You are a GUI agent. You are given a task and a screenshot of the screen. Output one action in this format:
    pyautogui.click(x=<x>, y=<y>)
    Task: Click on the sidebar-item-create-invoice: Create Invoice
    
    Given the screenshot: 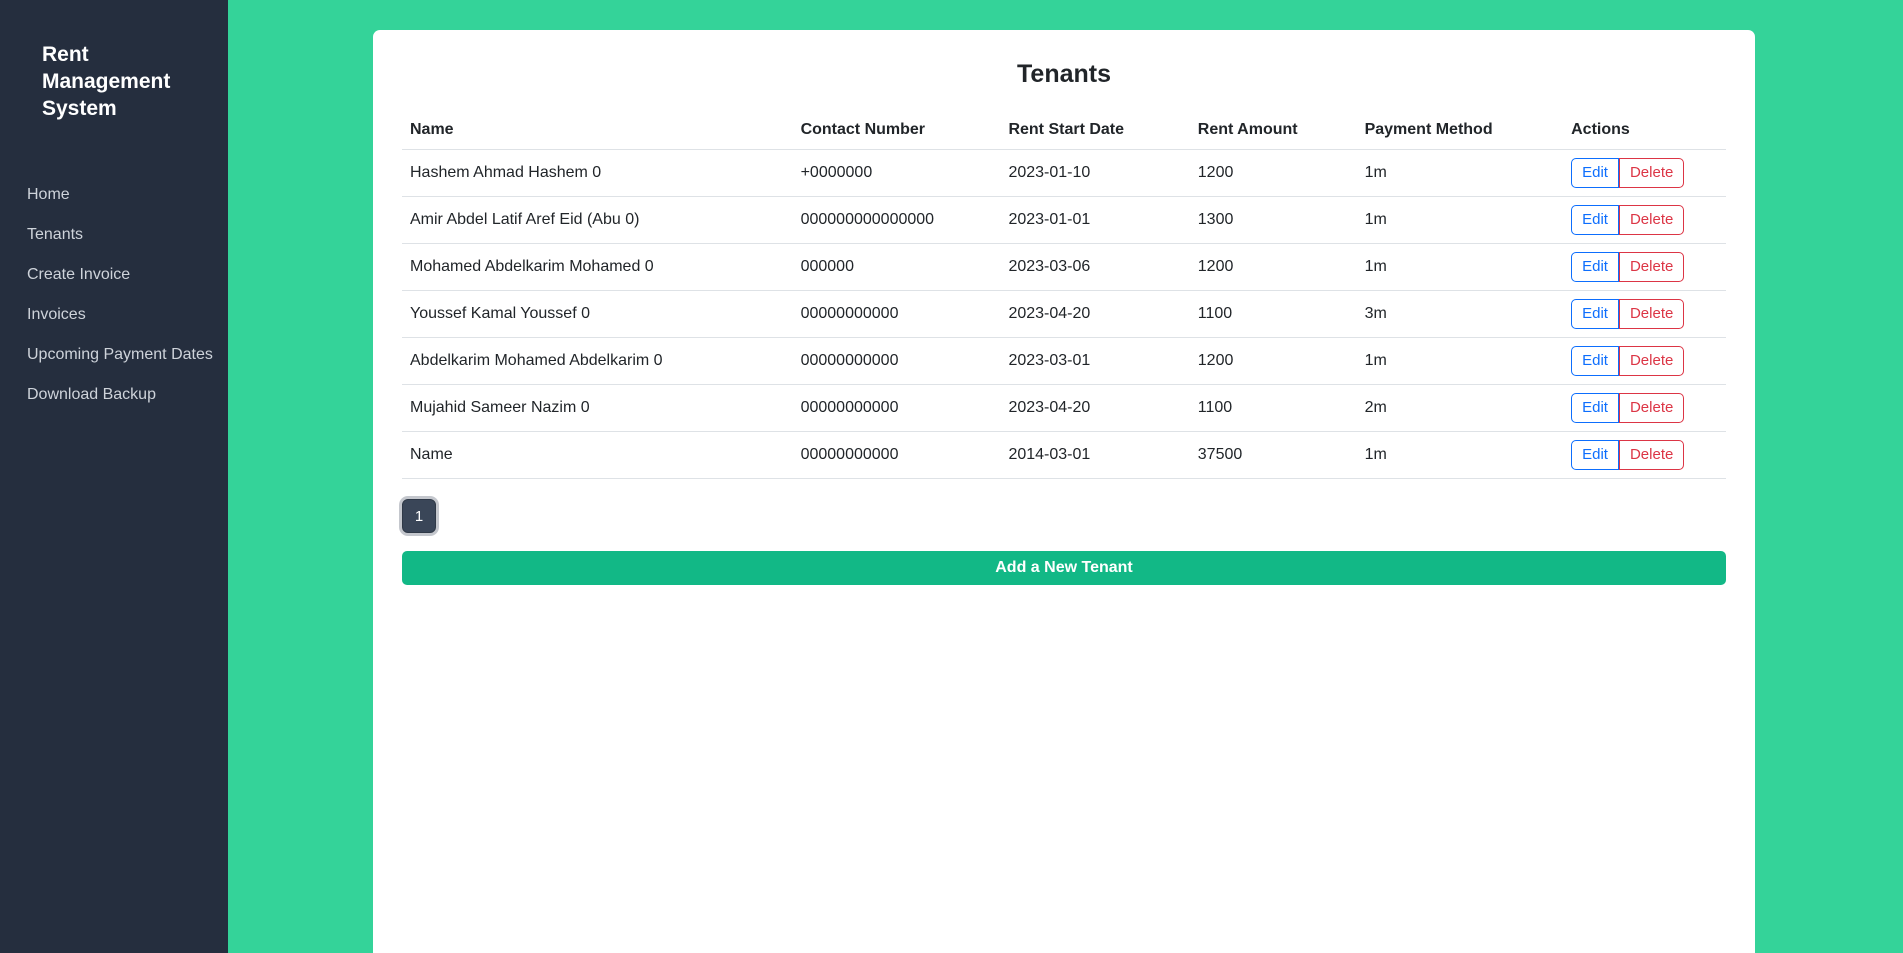 What is the action you would take?
    pyautogui.click(x=114, y=275)
    